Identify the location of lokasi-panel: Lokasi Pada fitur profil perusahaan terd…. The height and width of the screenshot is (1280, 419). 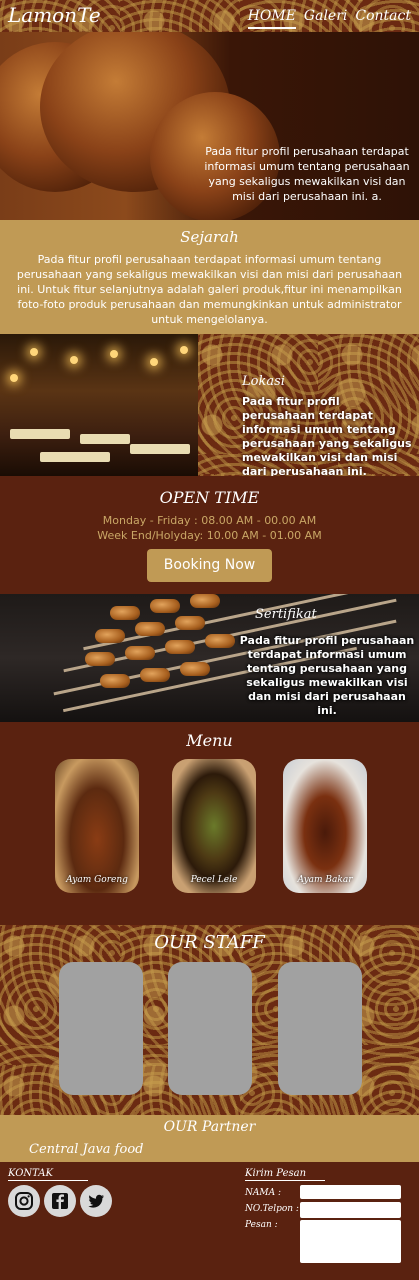
(308, 406).